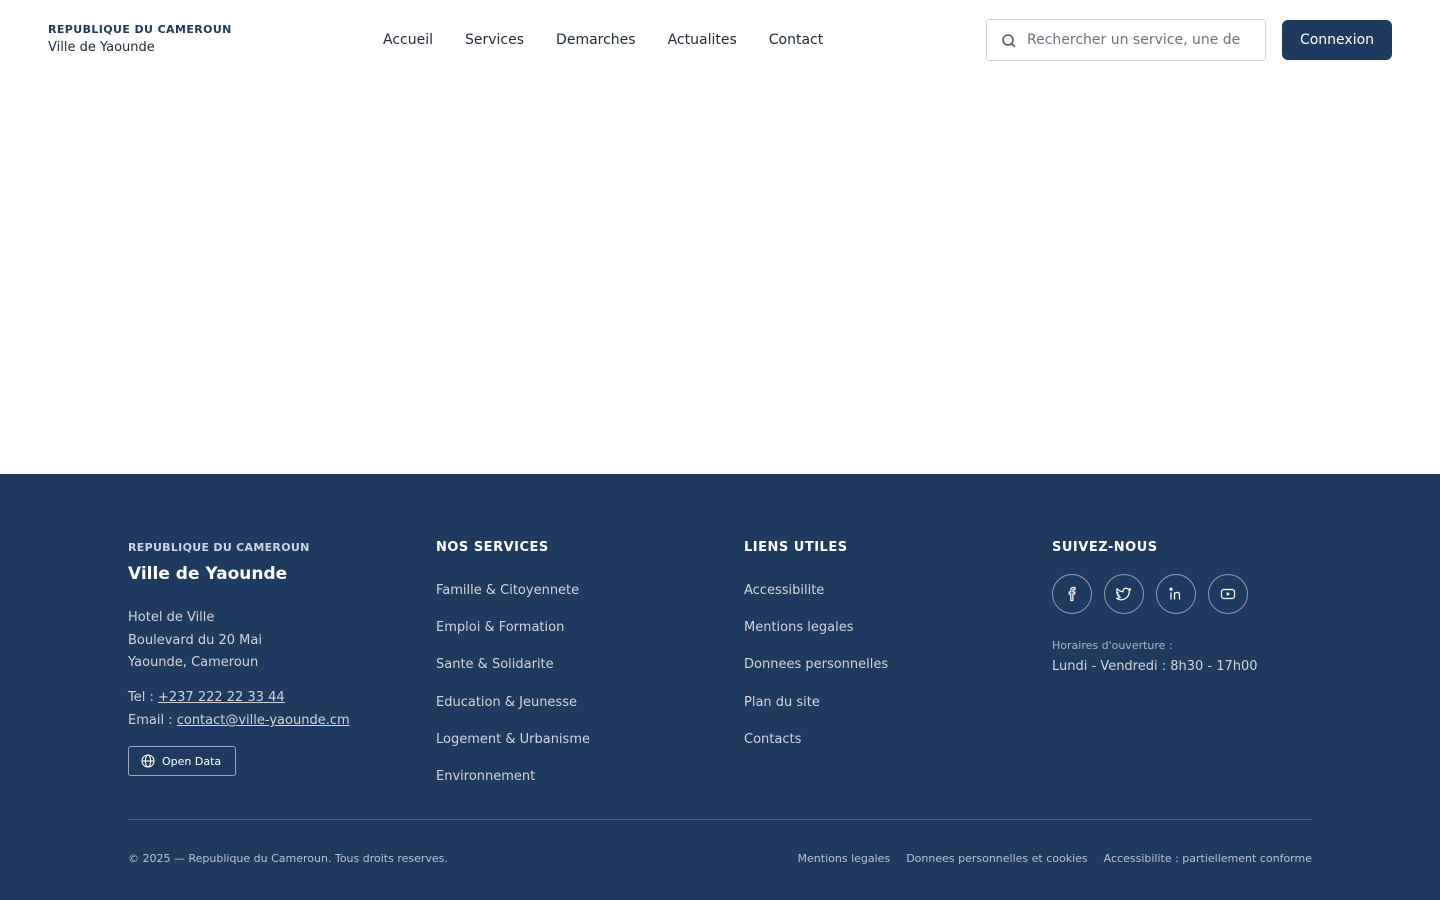 The width and height of the screenshot is (1440, 900). Describe the element at coordinates (1208, 858) in the screenshot. I see `legal-link-accessibility: Accessibilite : partiellement conforme` at that location.